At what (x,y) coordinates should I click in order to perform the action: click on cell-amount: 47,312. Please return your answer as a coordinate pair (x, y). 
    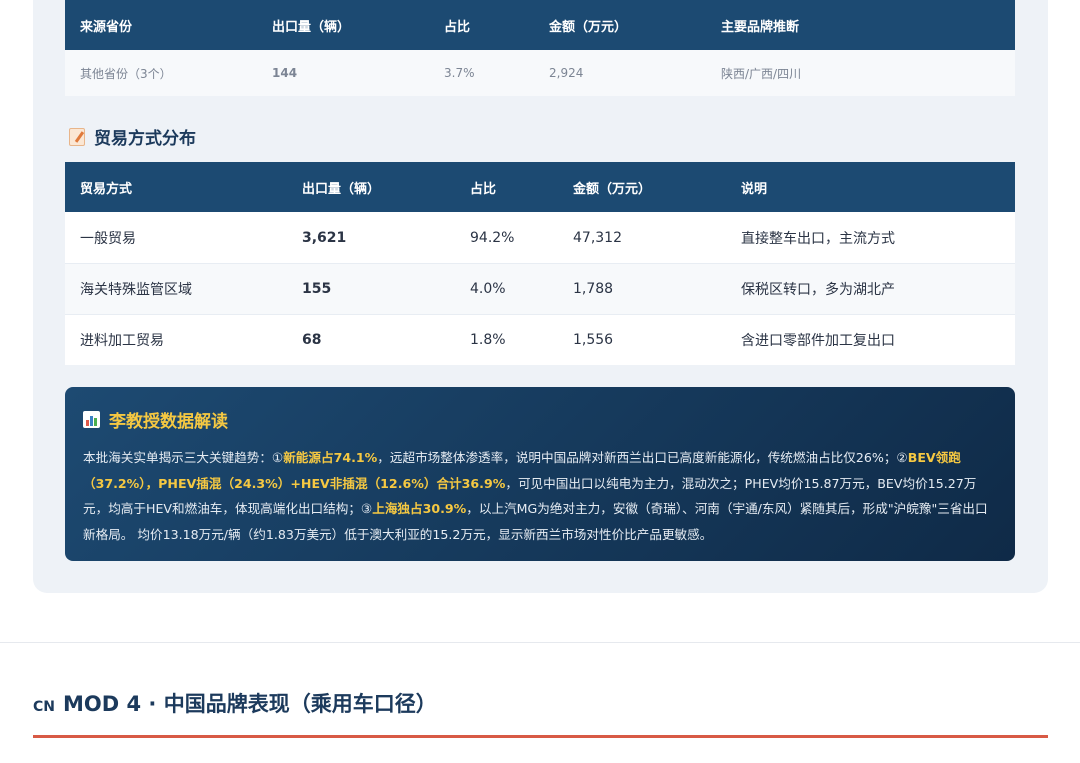
    Looking at the image, I should click on (597, 237).